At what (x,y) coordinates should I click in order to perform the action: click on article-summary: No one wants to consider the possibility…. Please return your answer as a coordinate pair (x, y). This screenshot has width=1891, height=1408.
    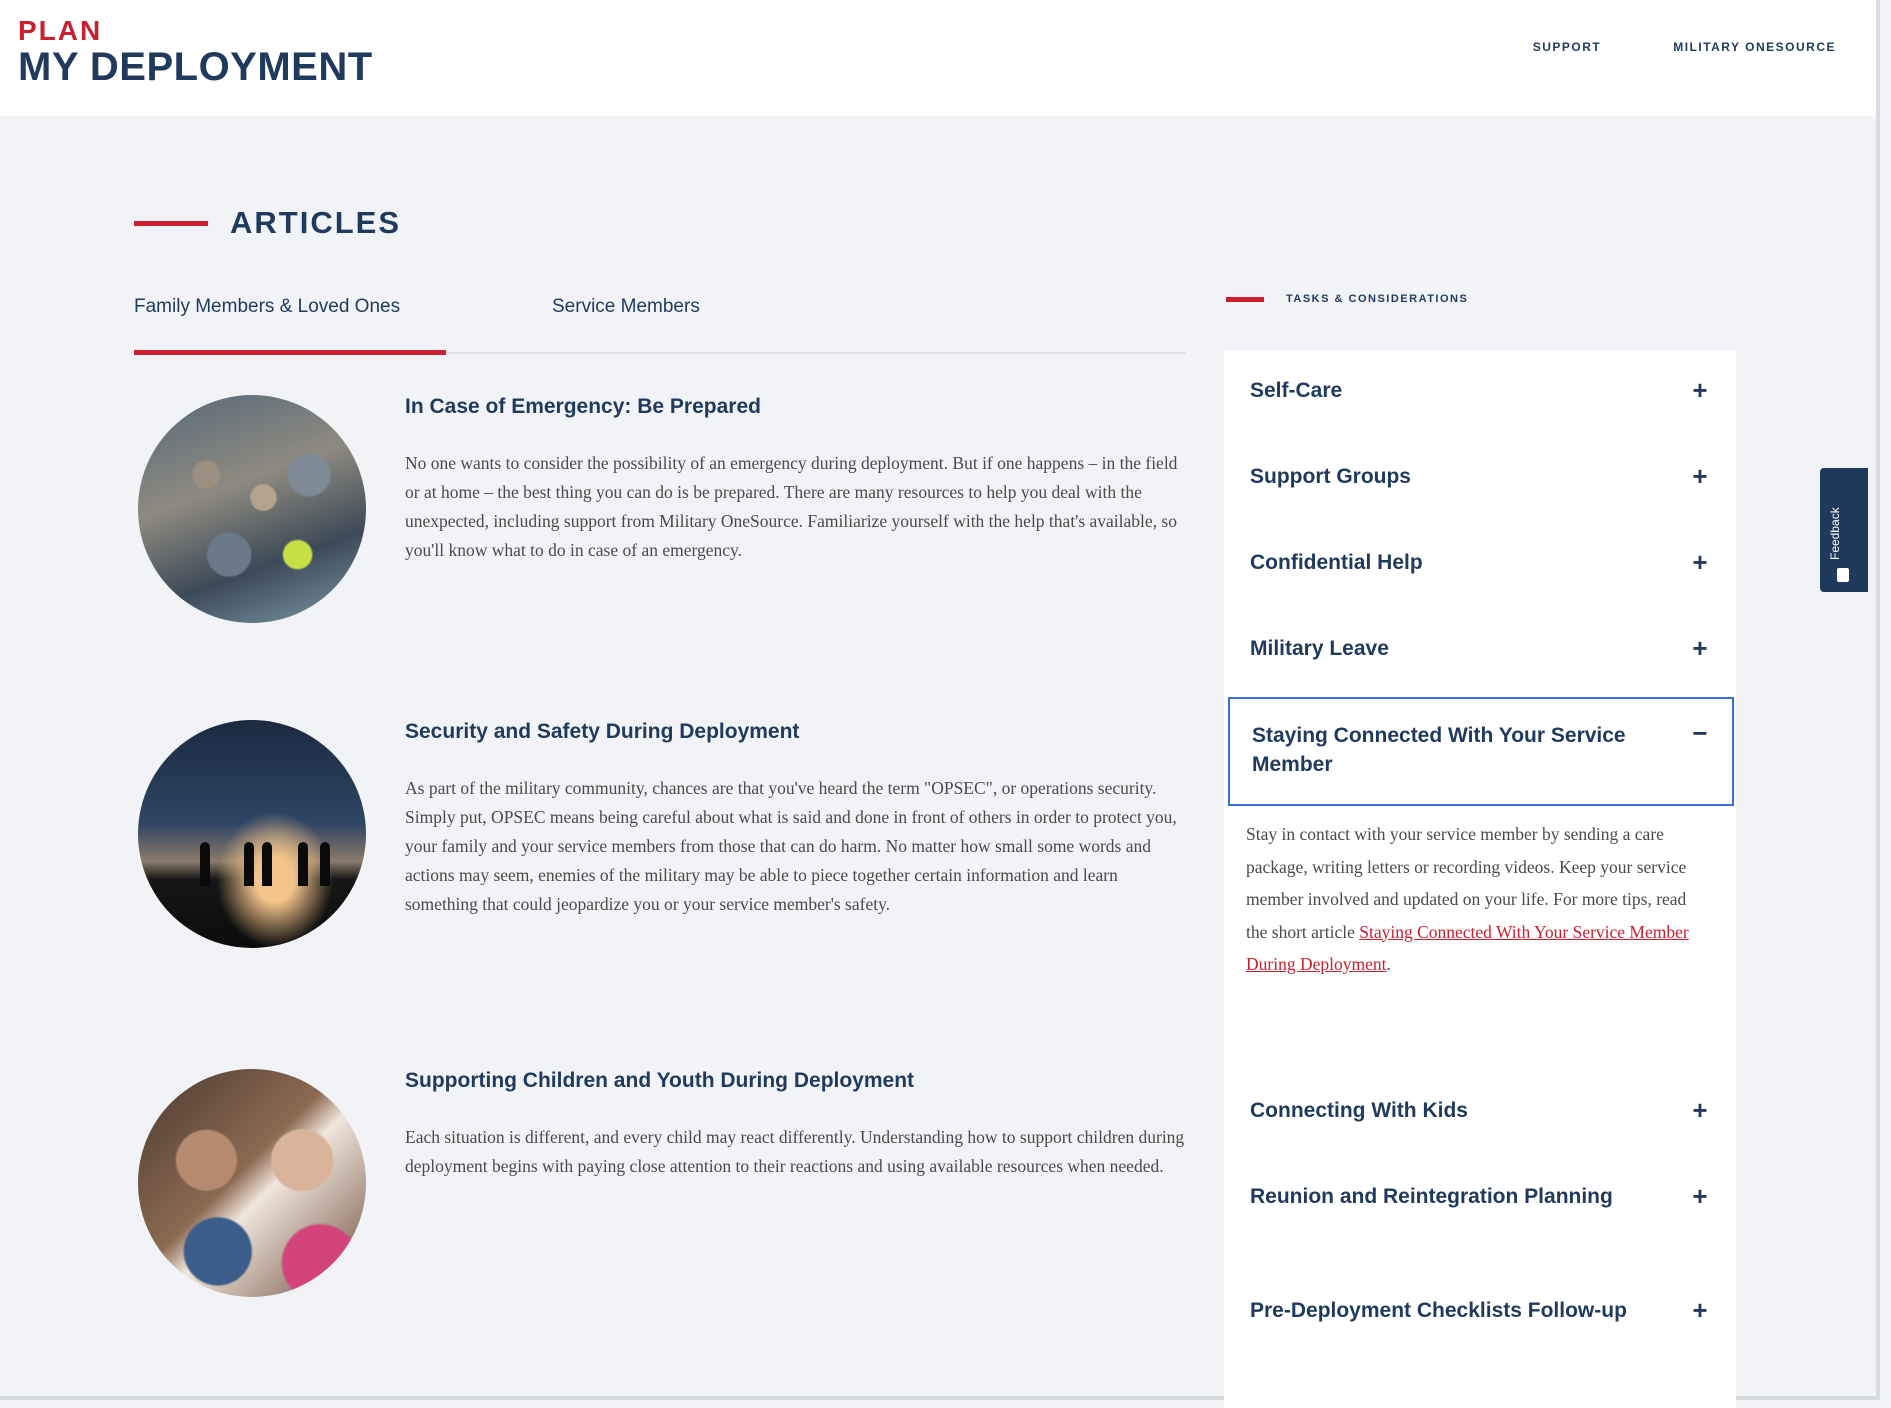
    Looking at the image, I should click on (791, 506).